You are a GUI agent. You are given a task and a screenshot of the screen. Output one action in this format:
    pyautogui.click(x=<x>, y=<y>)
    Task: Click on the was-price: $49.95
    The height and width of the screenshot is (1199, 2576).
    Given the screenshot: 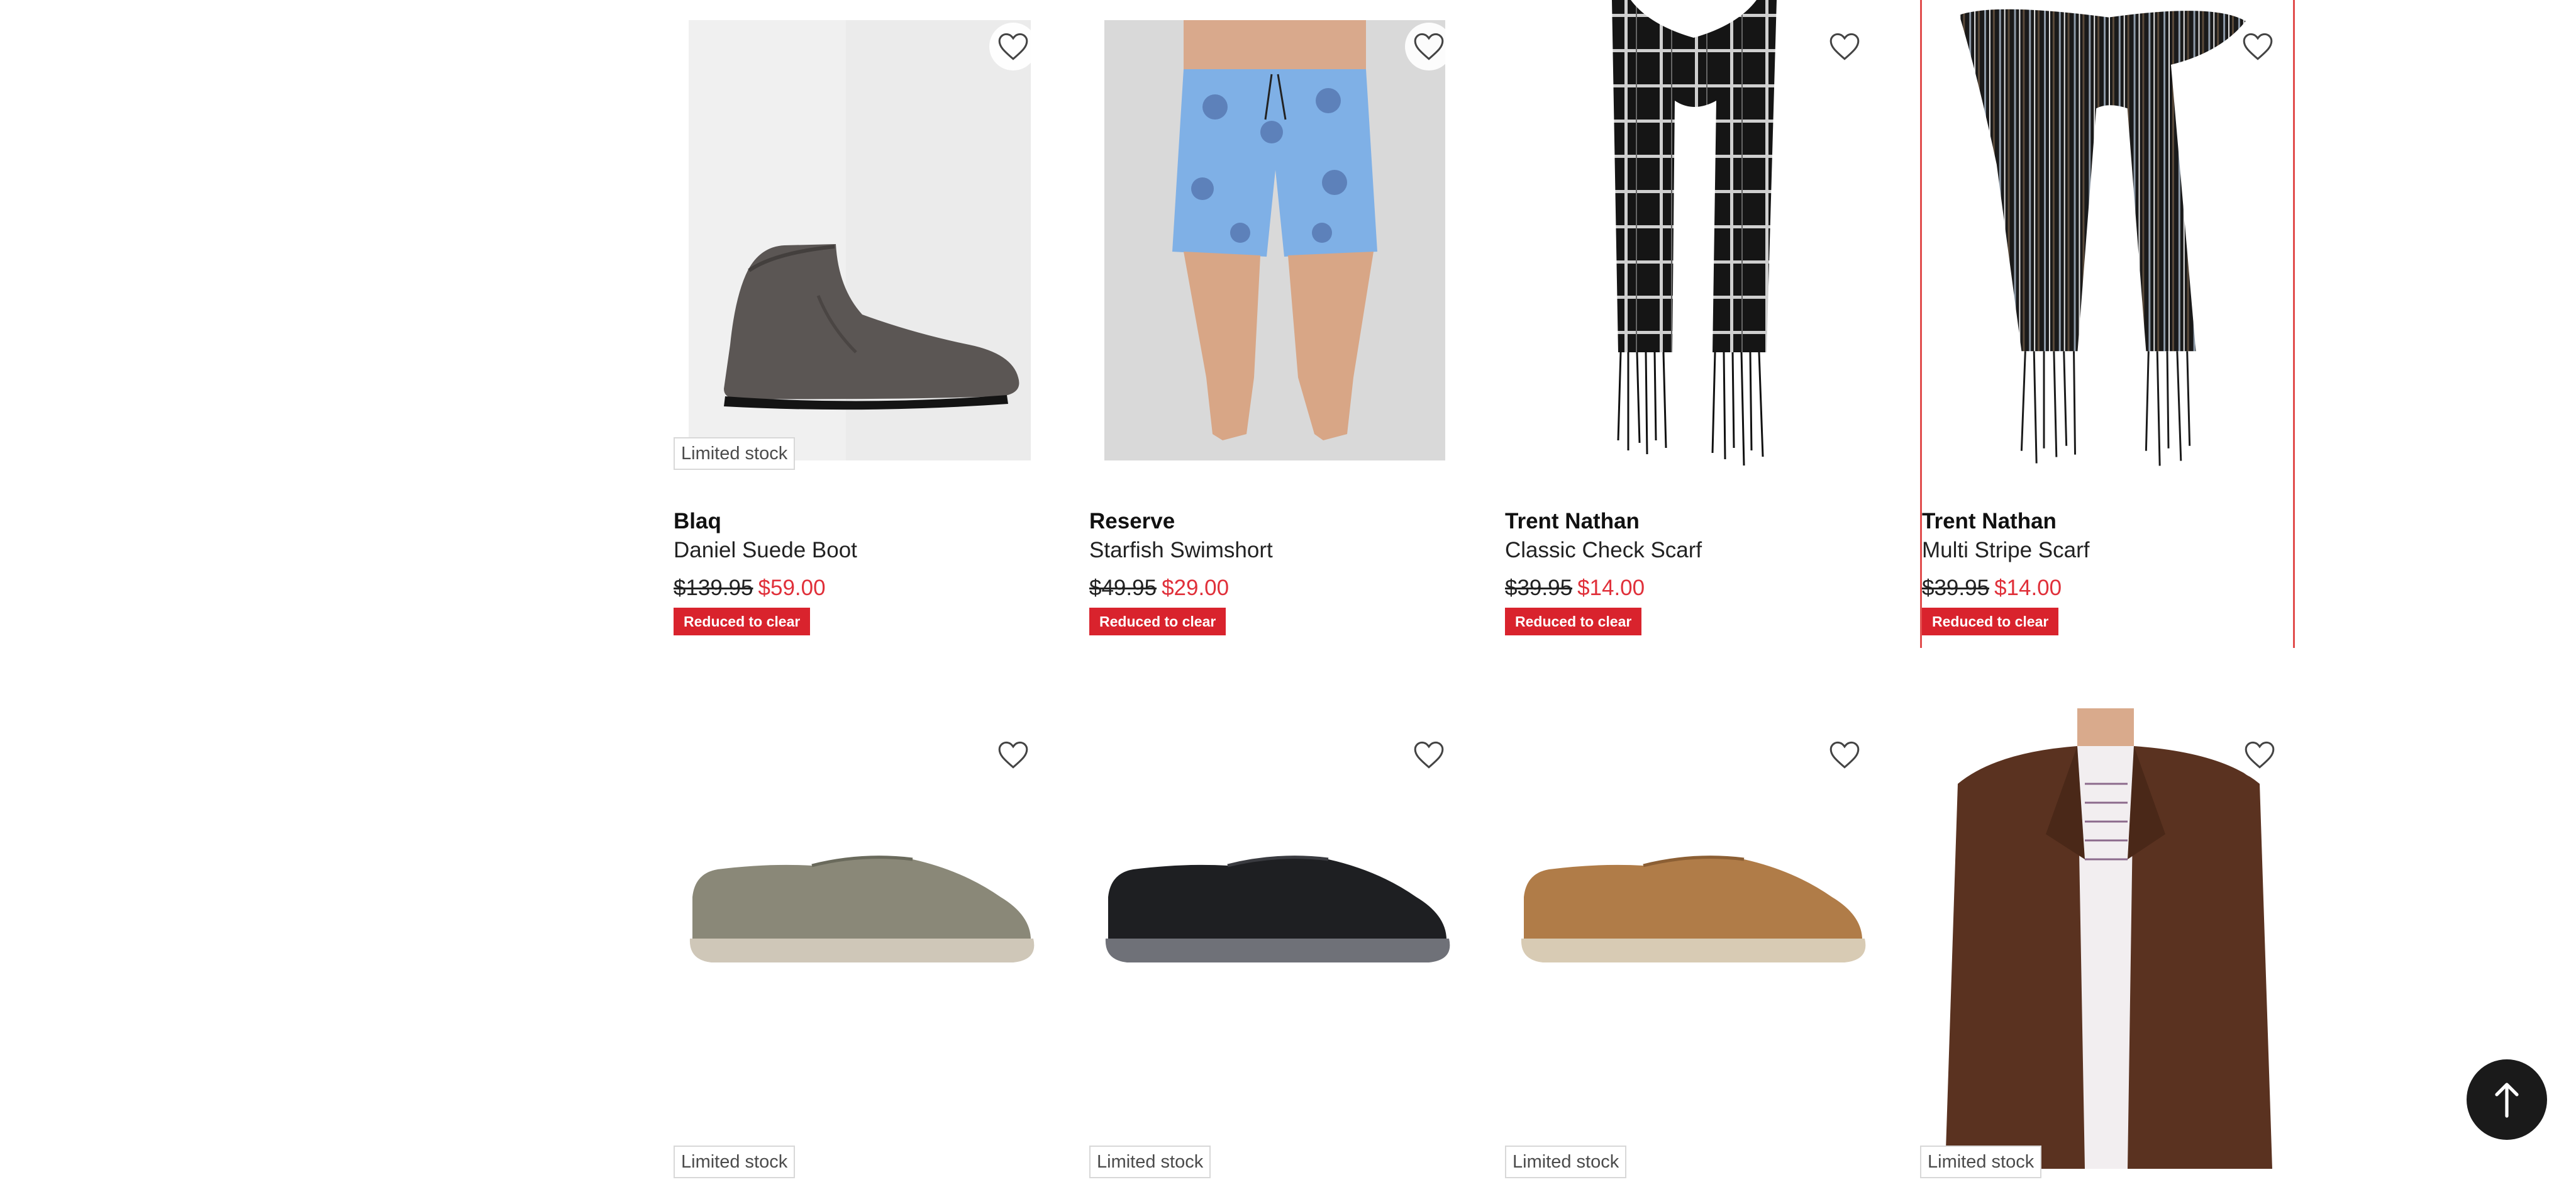 What is the action you would take?
    pyautogui.click(x=1123, y=588)
    